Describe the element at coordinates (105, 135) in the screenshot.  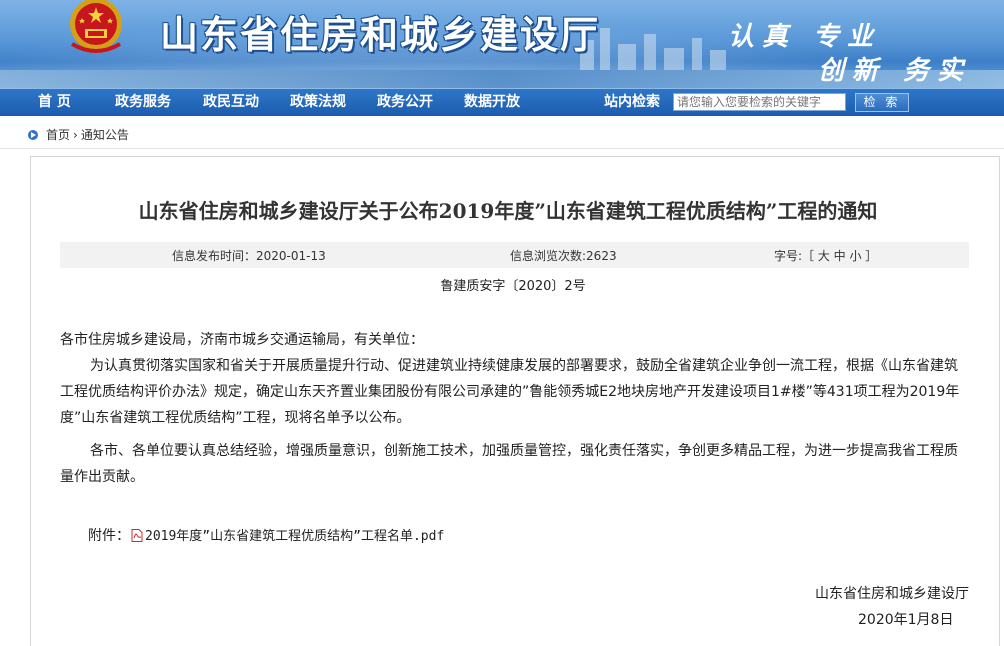
I see `breadcrumb-current-link: 通知公告` at that location.